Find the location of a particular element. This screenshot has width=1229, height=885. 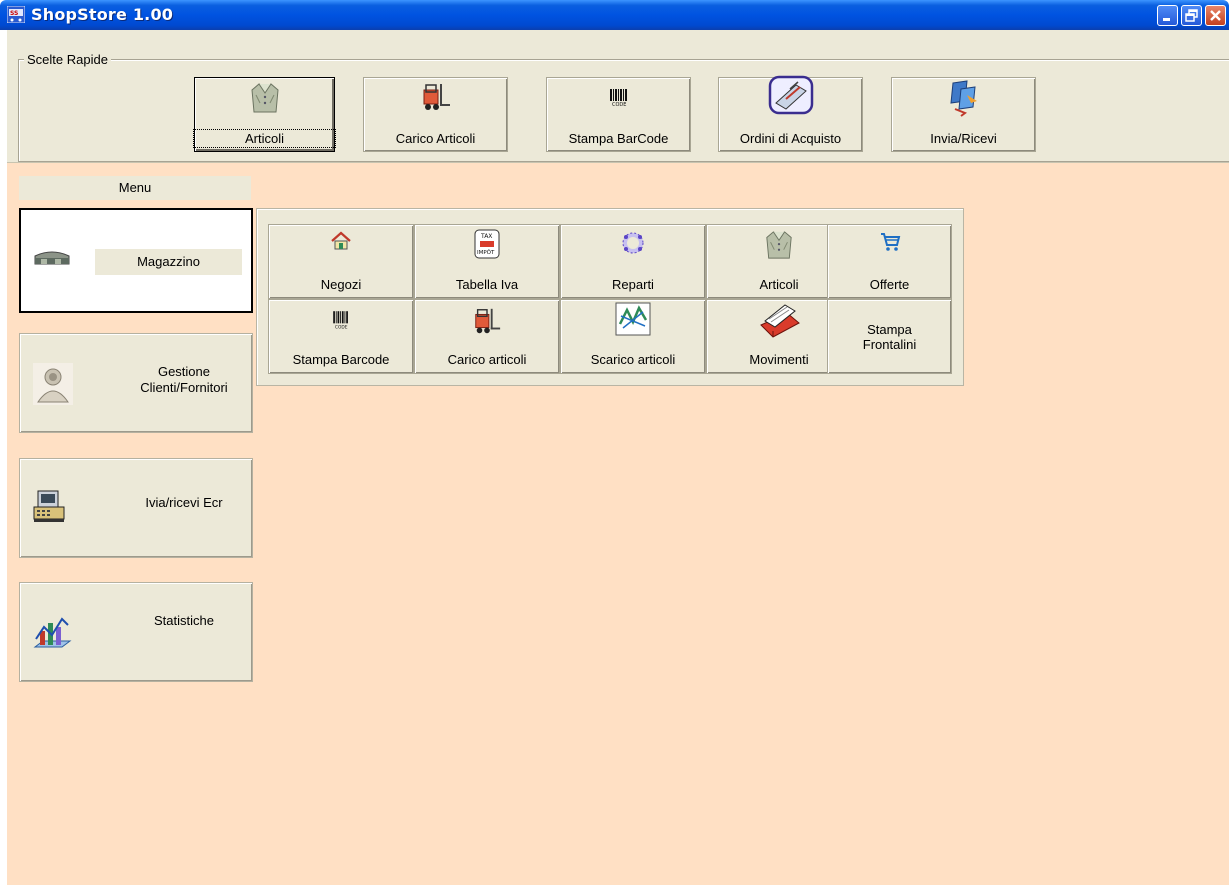

shopping-cart-icon is located at coordinates (890, 242).